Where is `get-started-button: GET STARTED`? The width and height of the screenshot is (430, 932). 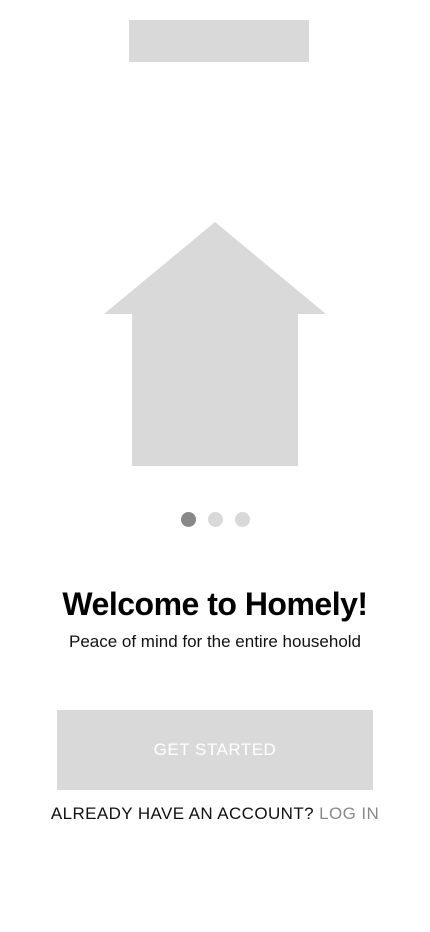
get-started-button: GET STARTED is located at coordinates (215, 750).